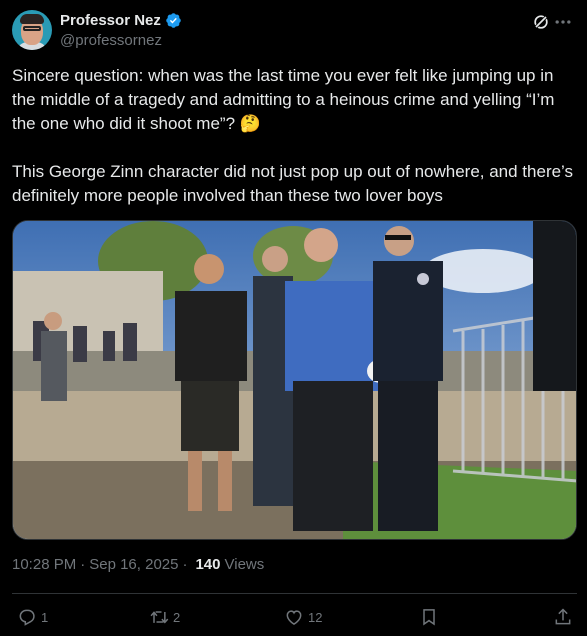 This screenshot has width=587, height=636. Describe the element at coordinates (44, 564) in the screenshot. I see `tweet-time: 10:28 PM` at that location.